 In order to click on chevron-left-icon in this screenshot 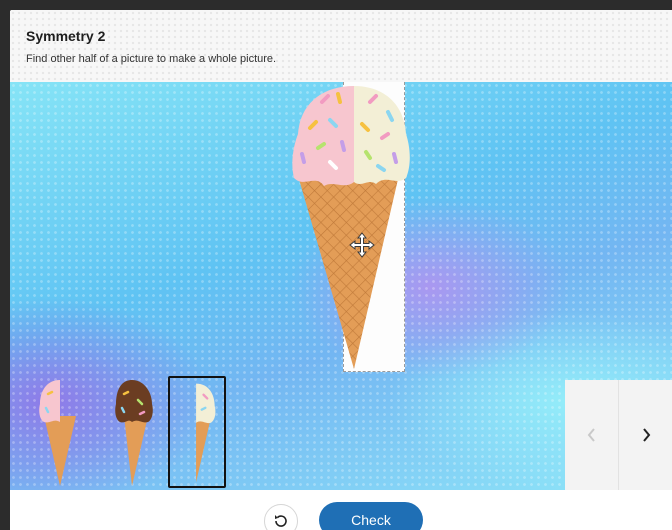, I will do `click(591, 435)`.